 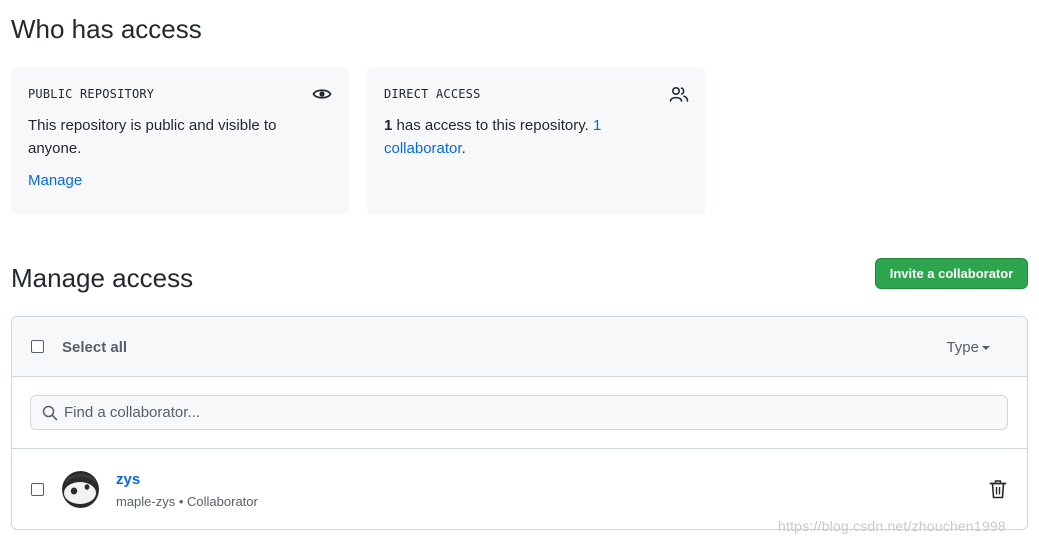 What do you see at coordinates (55, 180) in the screenshot?
I see `manage-visibility-link: Manage` at bounding box center [55, 180].